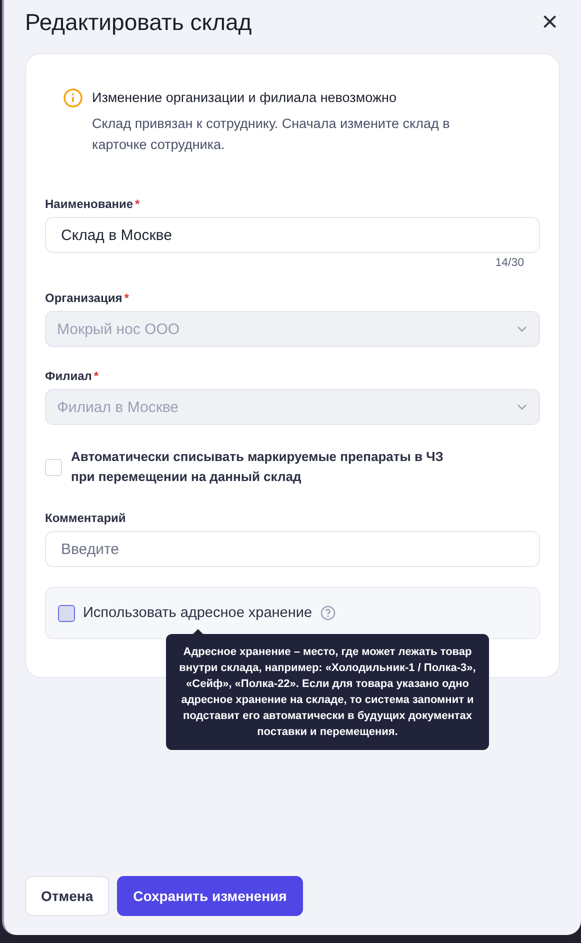  What do you see at coordinates (292, 549) in the screenshot?
I see `text-field: Введите` at bounding box center [292, 549].